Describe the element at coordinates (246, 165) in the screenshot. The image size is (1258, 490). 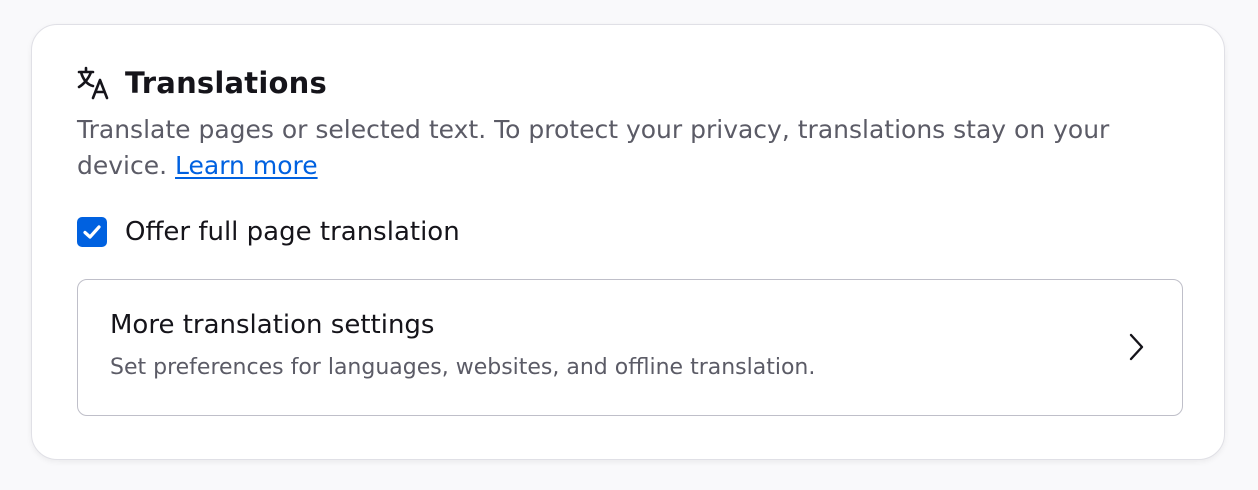
I see `learn-more-link: Learn more` at that location.